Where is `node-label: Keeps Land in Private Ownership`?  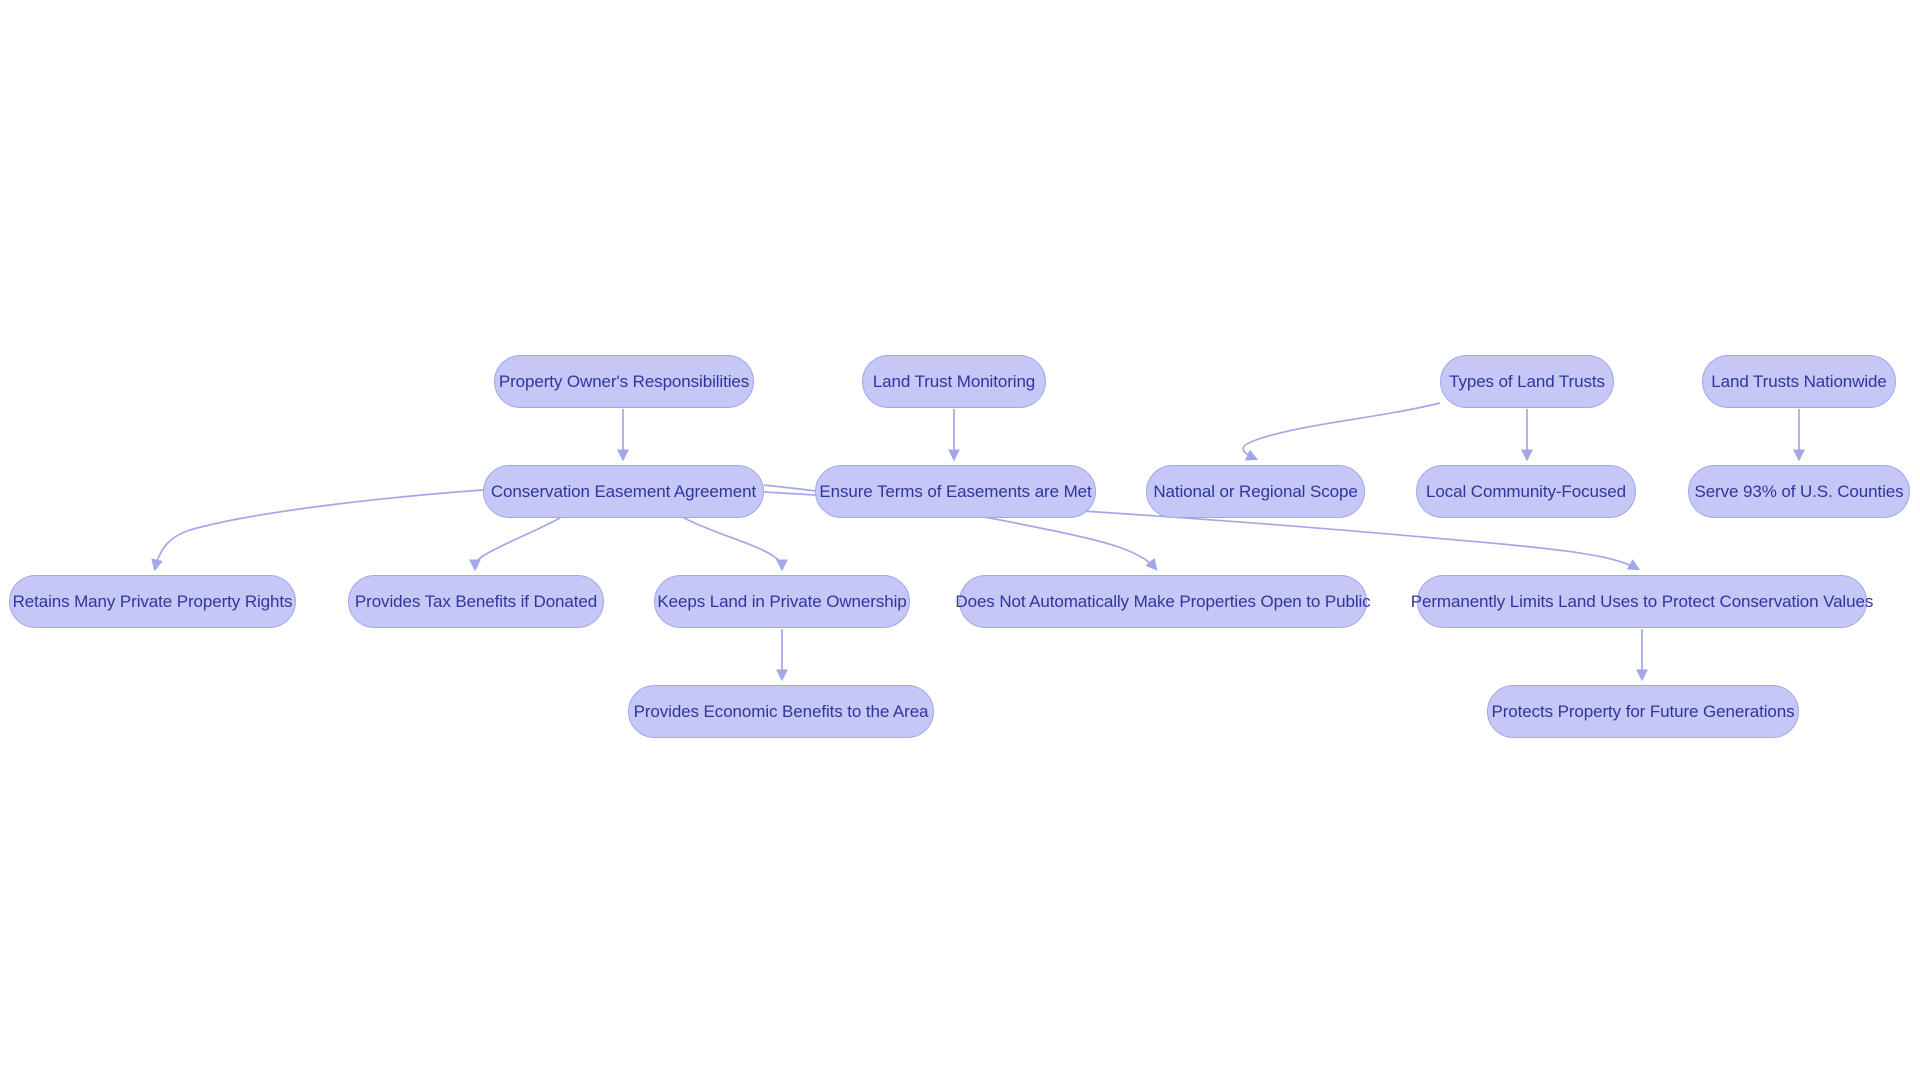
node-label: Keeps Land in Private Ownership is located at coordinates (782, 601).